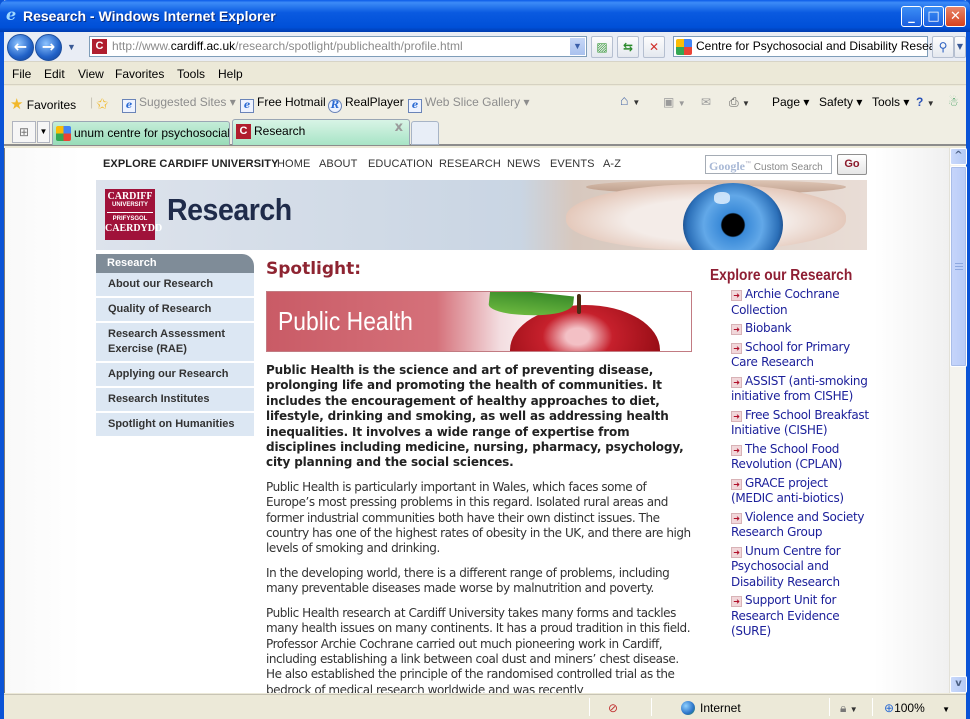 Image resolution: width=970 pixels, height=719 pixels. Describe the element at coordinates (840, 102) in the screenshot. I see `safety-menu: Safety ▾` at that location.